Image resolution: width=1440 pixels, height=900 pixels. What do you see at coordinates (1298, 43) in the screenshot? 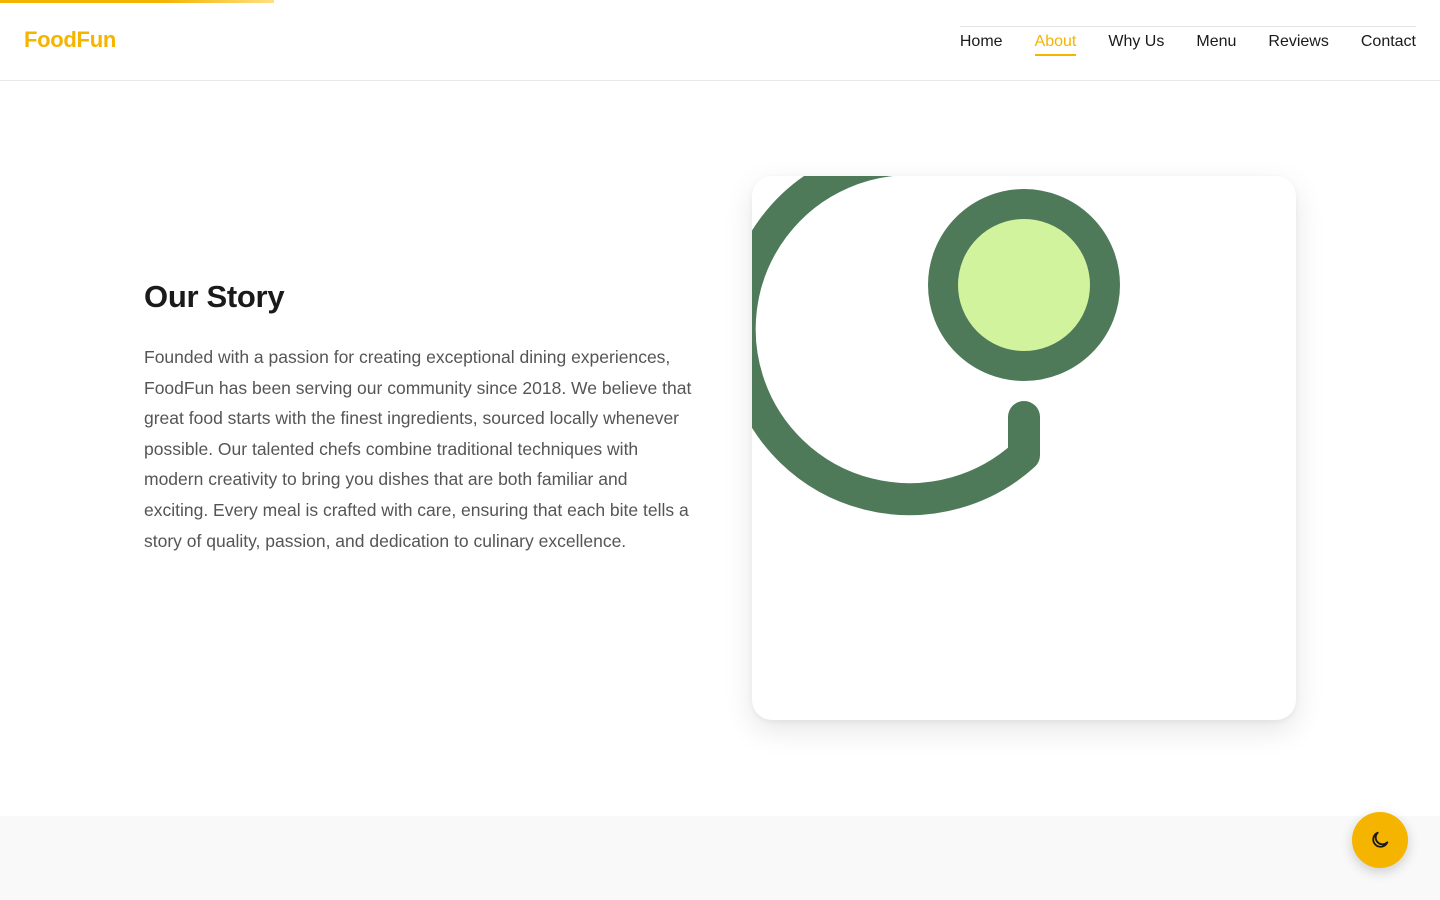
I see `nav-item-reviews: Reviews` at bounding box center [1298, 43].